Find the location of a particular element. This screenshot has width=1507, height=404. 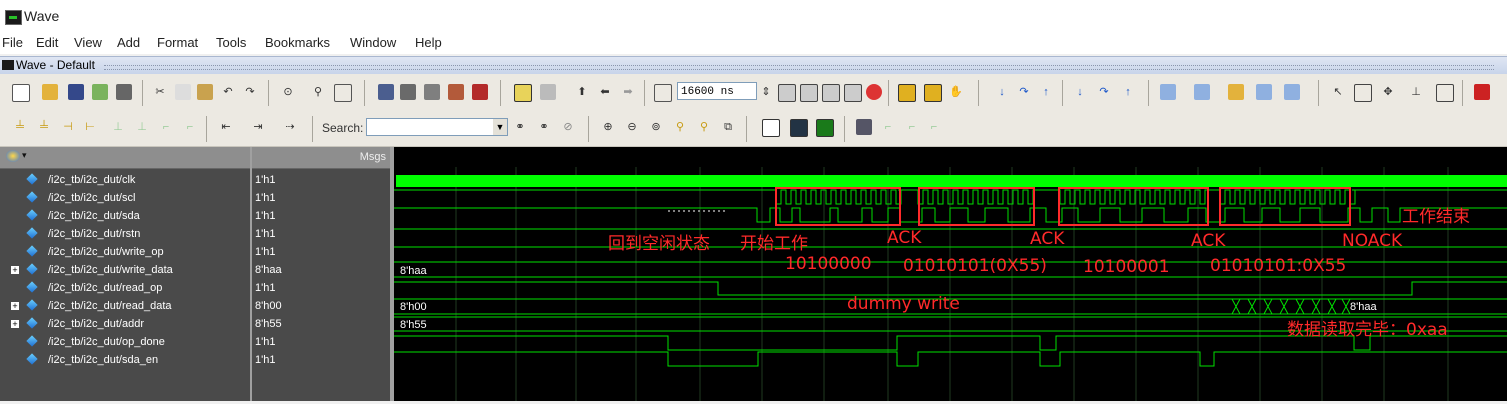

memory-icon is located at coordinates (432, 92).